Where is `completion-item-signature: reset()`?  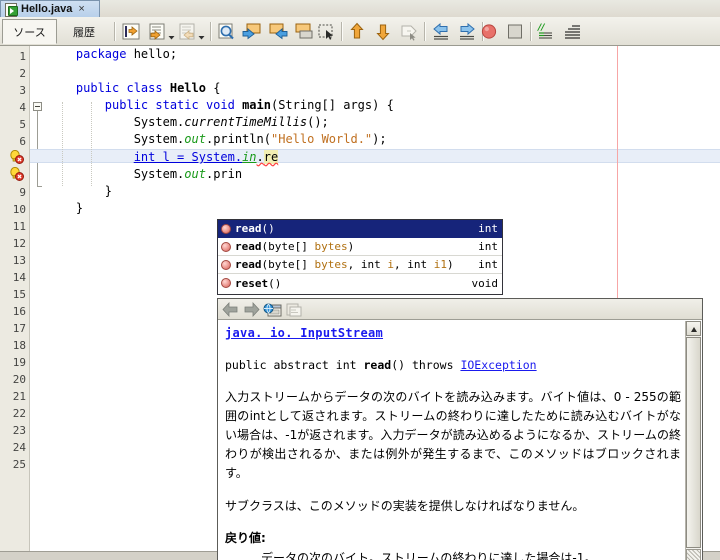
completion-item-signature: reset() is located at coordinates (353, 283).